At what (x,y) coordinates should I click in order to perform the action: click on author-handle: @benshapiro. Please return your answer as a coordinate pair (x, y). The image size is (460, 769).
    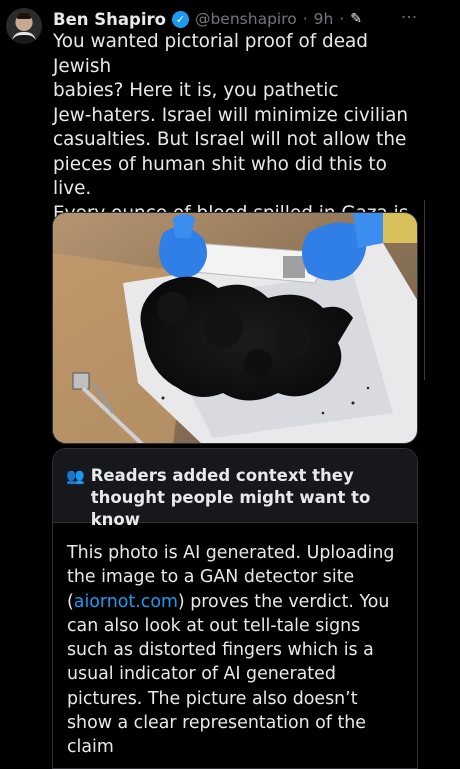
    Looking at the image, I should click on (246, 19).